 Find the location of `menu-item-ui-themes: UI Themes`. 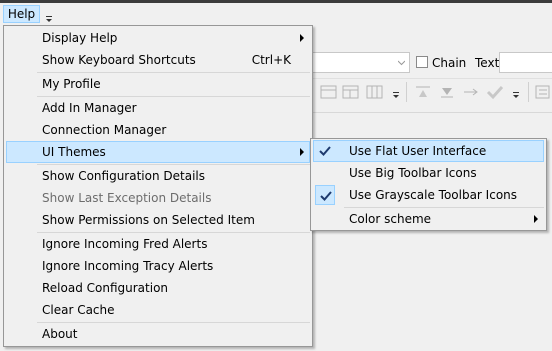

menu-item-ui-themes: UI Themes is located at coordinates (158, 152).